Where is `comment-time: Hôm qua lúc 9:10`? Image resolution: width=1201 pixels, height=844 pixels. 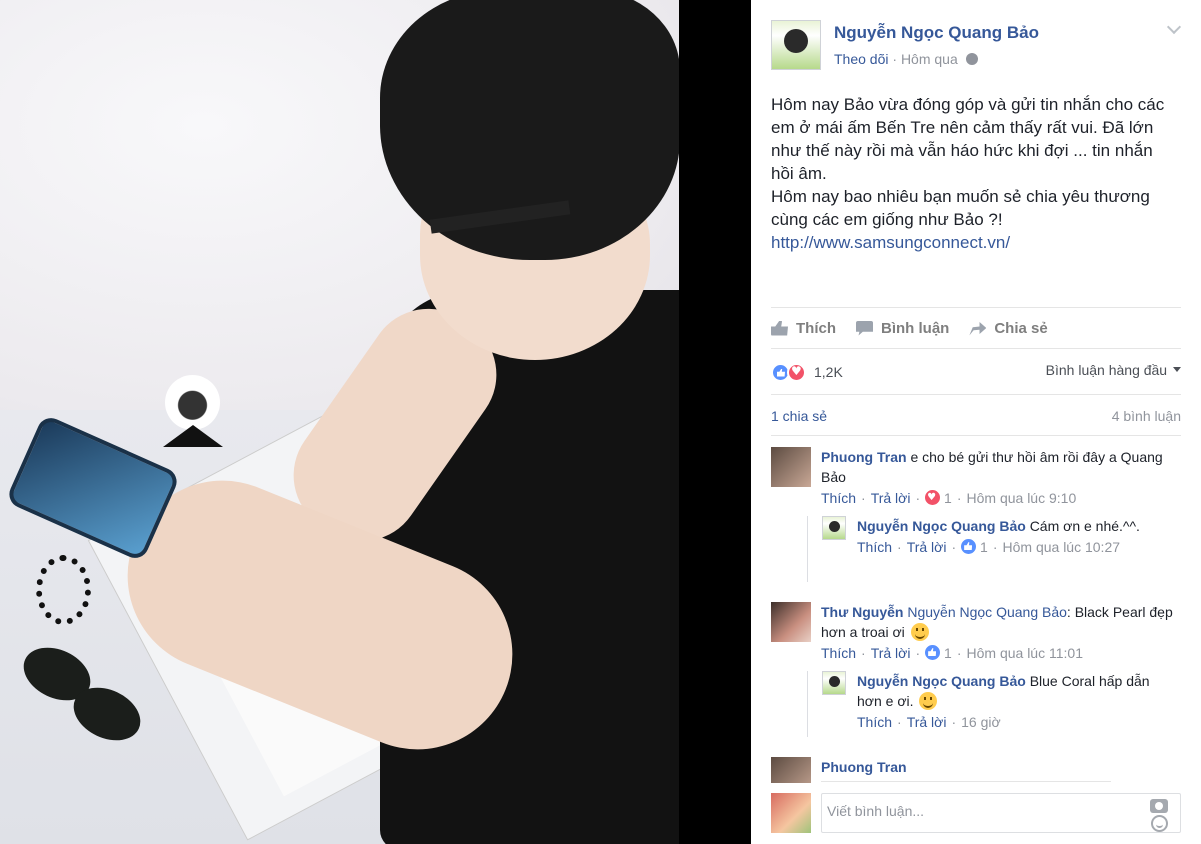 comment-time: Hôm qua lúc 9:10 is located at coordinates (1022, 498).